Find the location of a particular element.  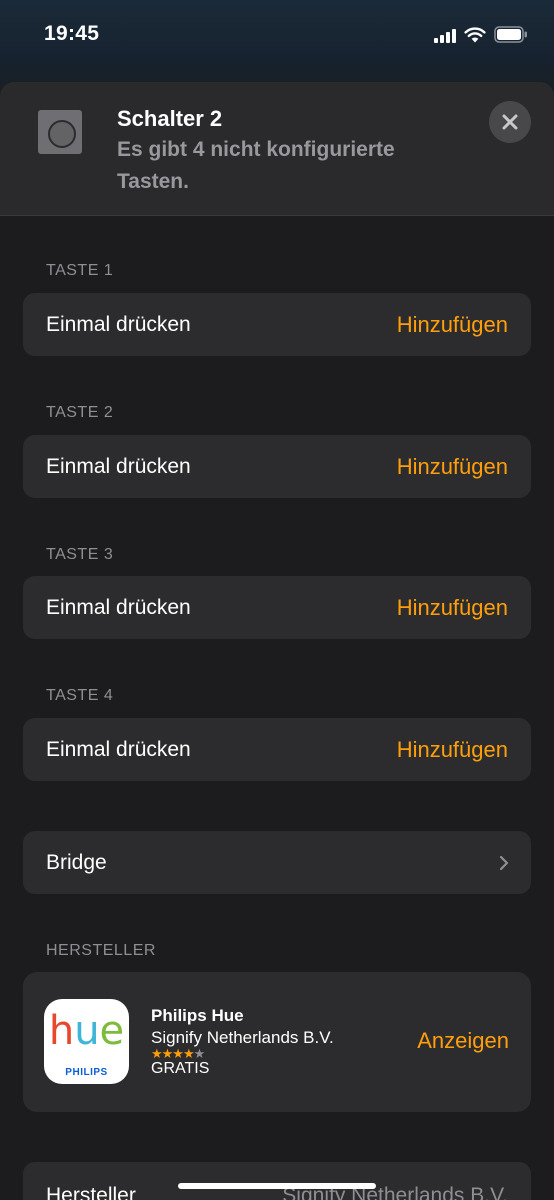

philips-hue-app-icon: hue PHILIPS is located at coordinates (86, 1041).